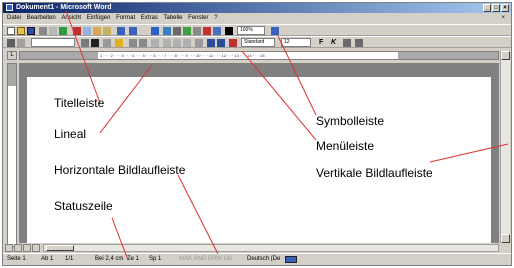 Image resolution: width=514 pixels, height=268 pixels. I want to click on leader-vertikal, so click(469, 153).